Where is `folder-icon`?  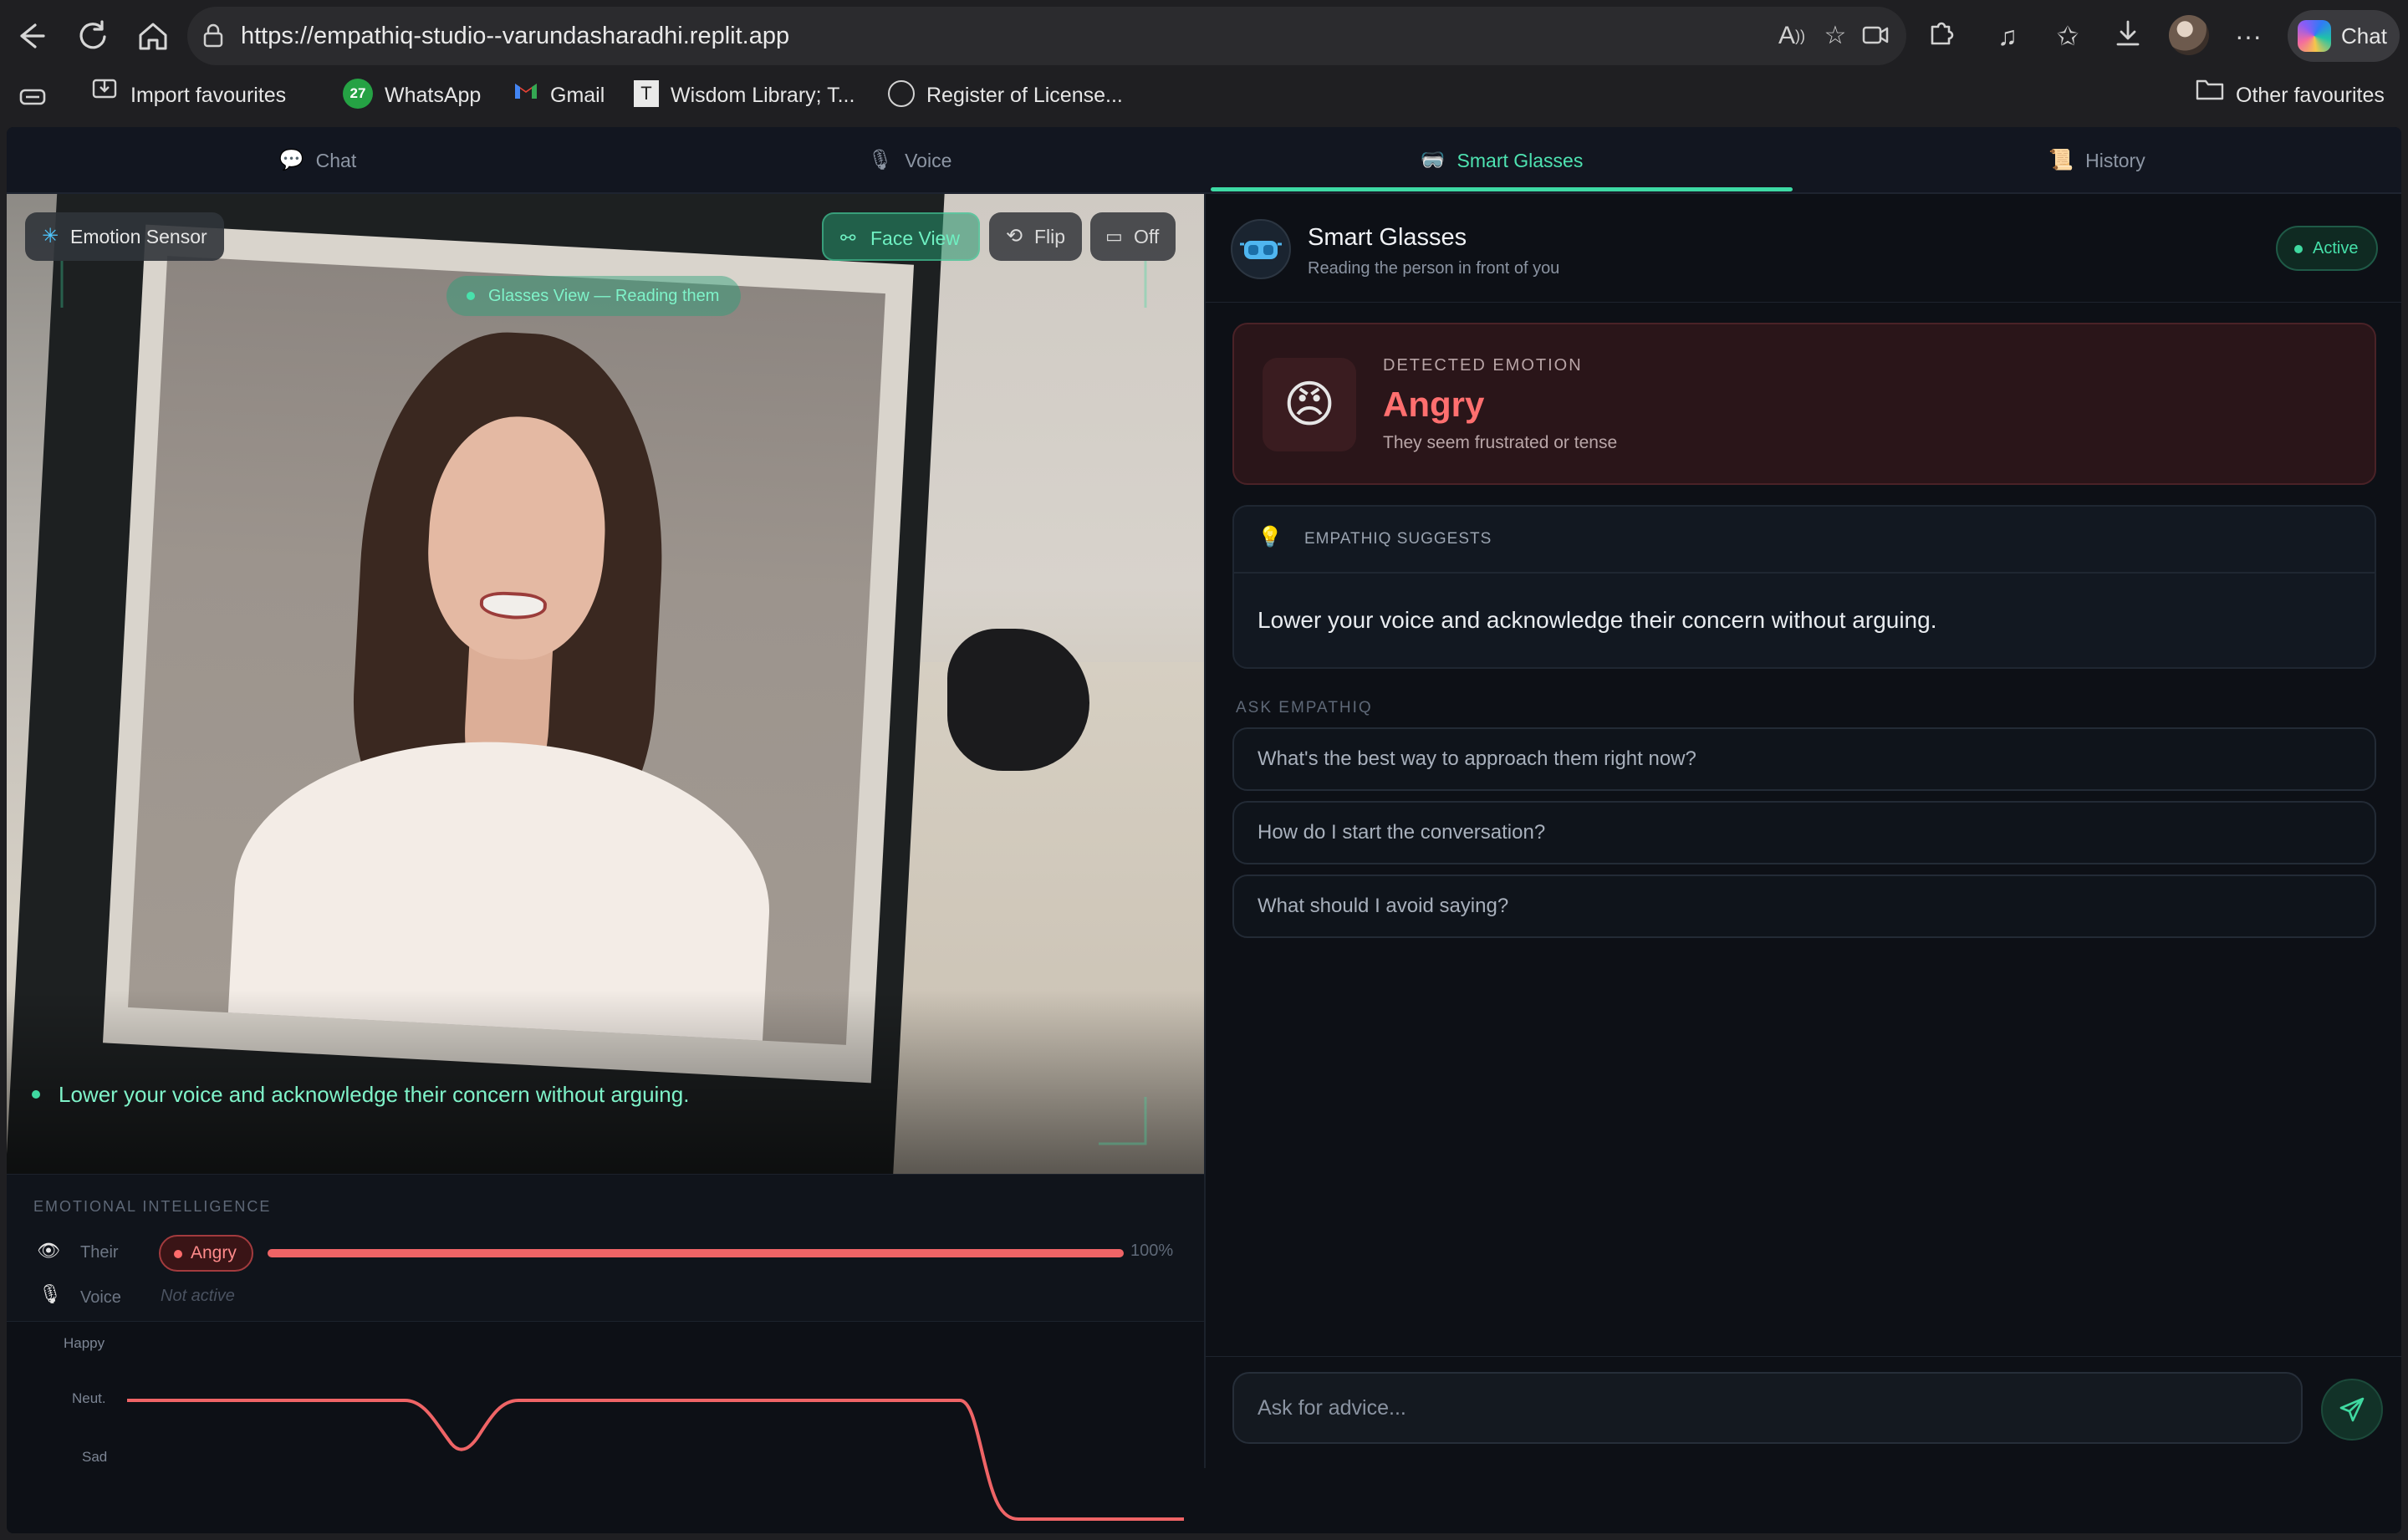
folder-icon is located at coordinates (2210, 93).